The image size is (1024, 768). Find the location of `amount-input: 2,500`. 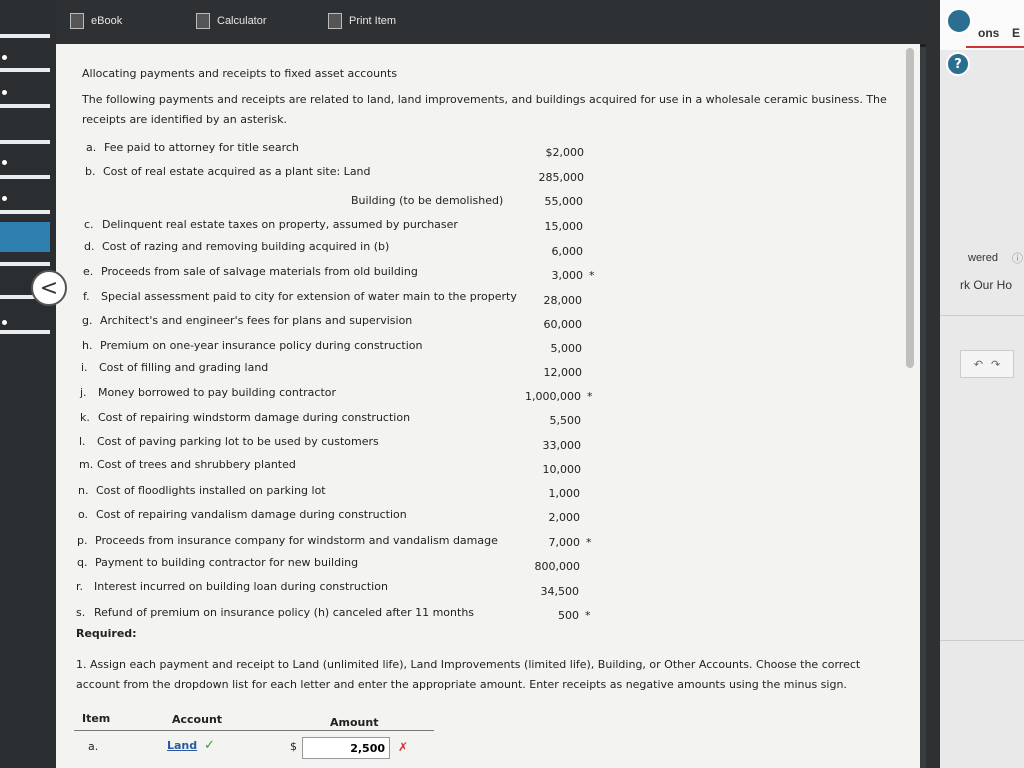

amount-input: 2,500 is located at coordinates (346, 748).